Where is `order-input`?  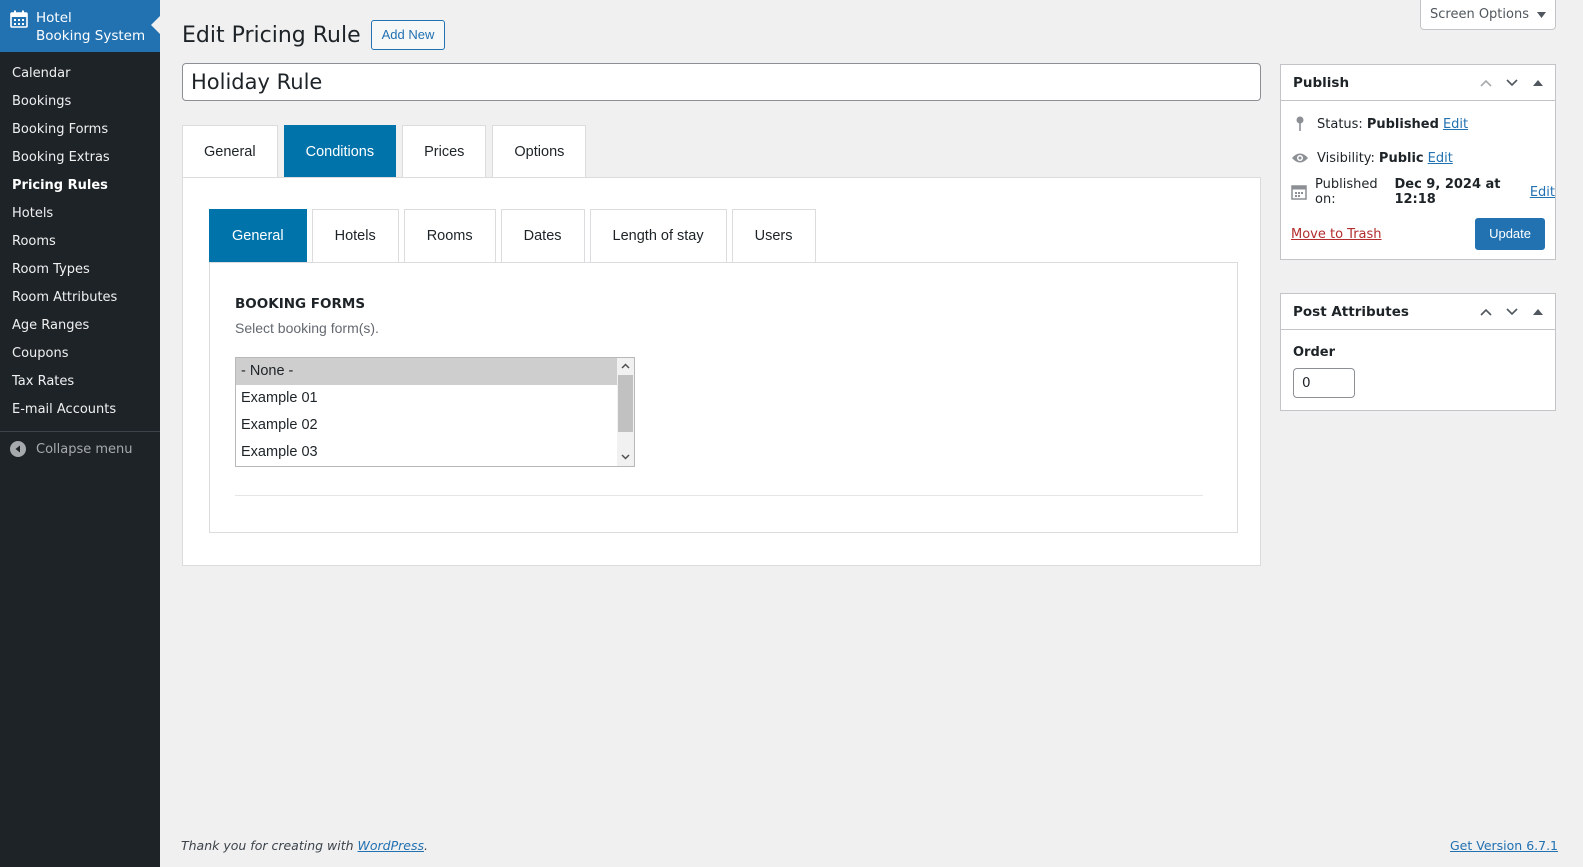
order-input is located at coordinates (1324, 383).